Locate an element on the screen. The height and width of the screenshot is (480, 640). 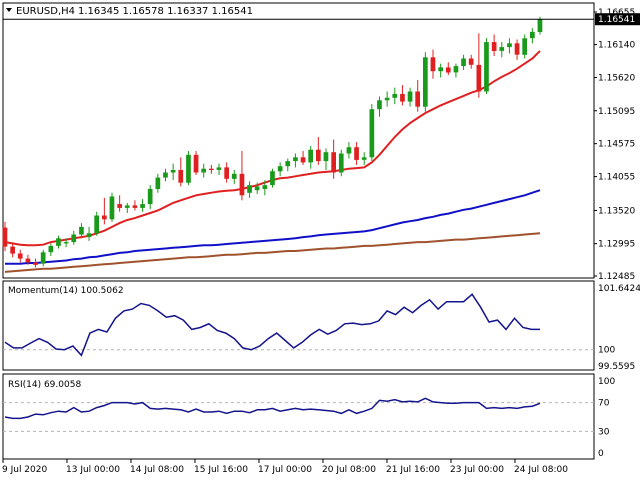
time-tick-label: 21 Jul 16:00 is located at coordinates (413, 470).